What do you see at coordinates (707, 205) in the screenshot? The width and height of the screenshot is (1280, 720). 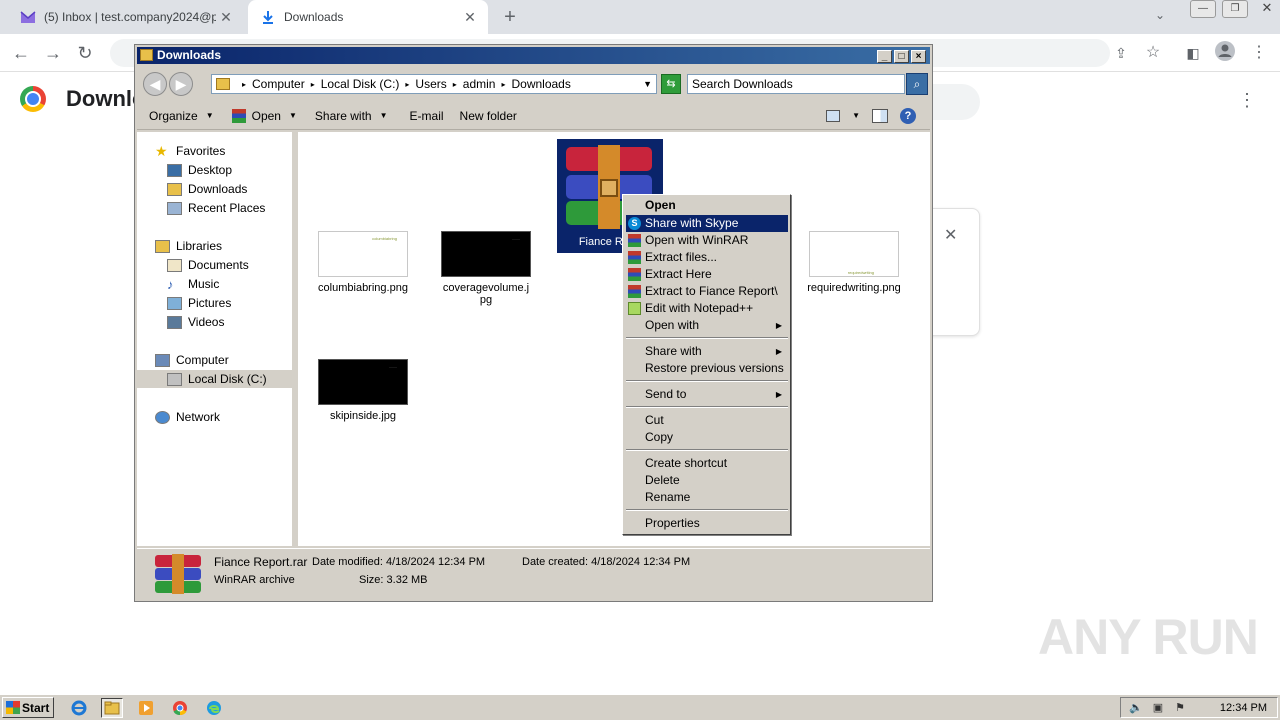 I see `menu-item-open: Open` at bounding box center [707, 205].